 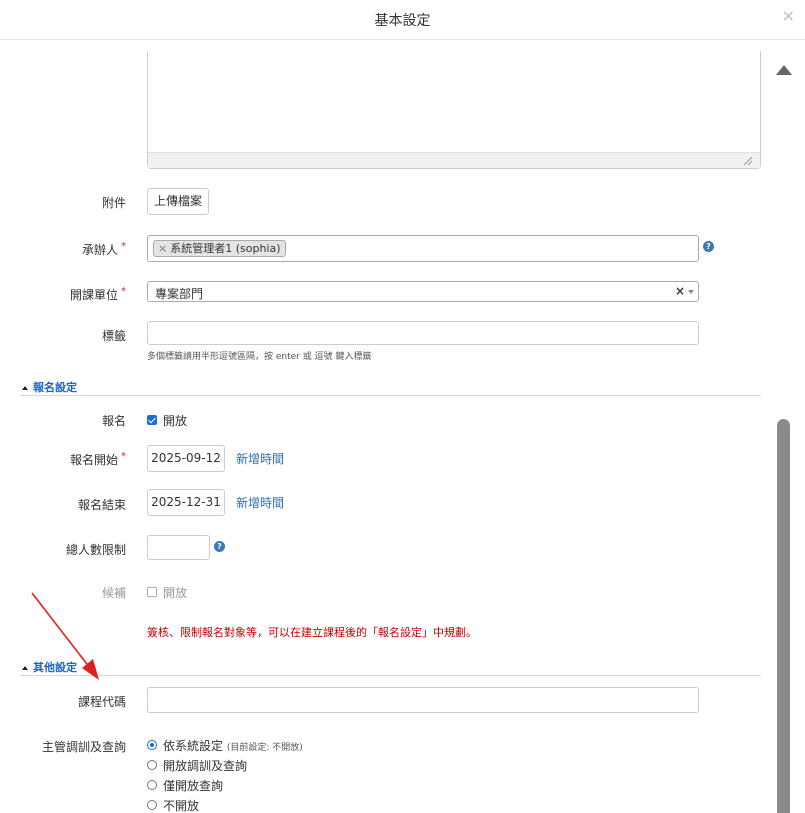 I want to click on scroll-up-icon, so click(x=784, y=70).